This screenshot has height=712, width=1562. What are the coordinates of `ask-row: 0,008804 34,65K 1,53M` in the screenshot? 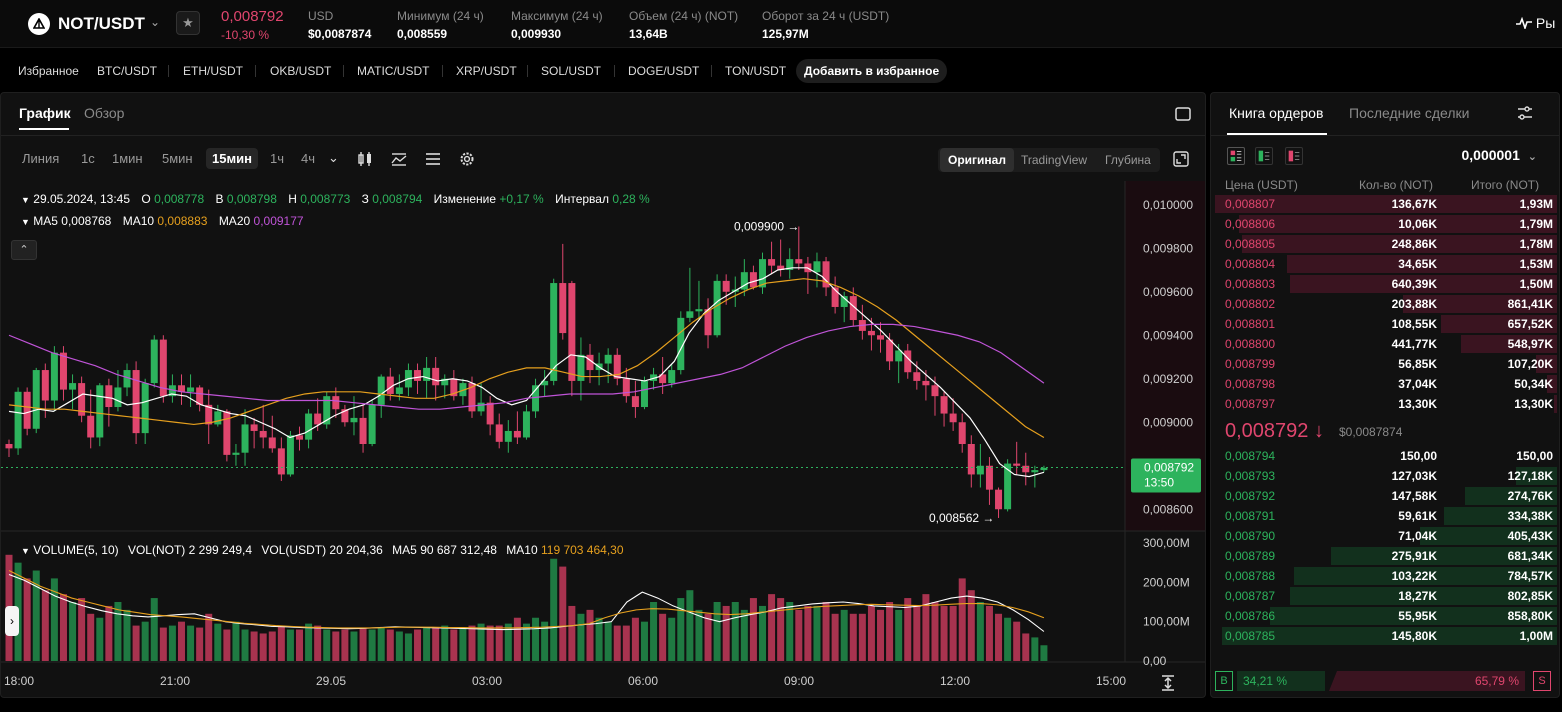 It's located at (1386, 264).